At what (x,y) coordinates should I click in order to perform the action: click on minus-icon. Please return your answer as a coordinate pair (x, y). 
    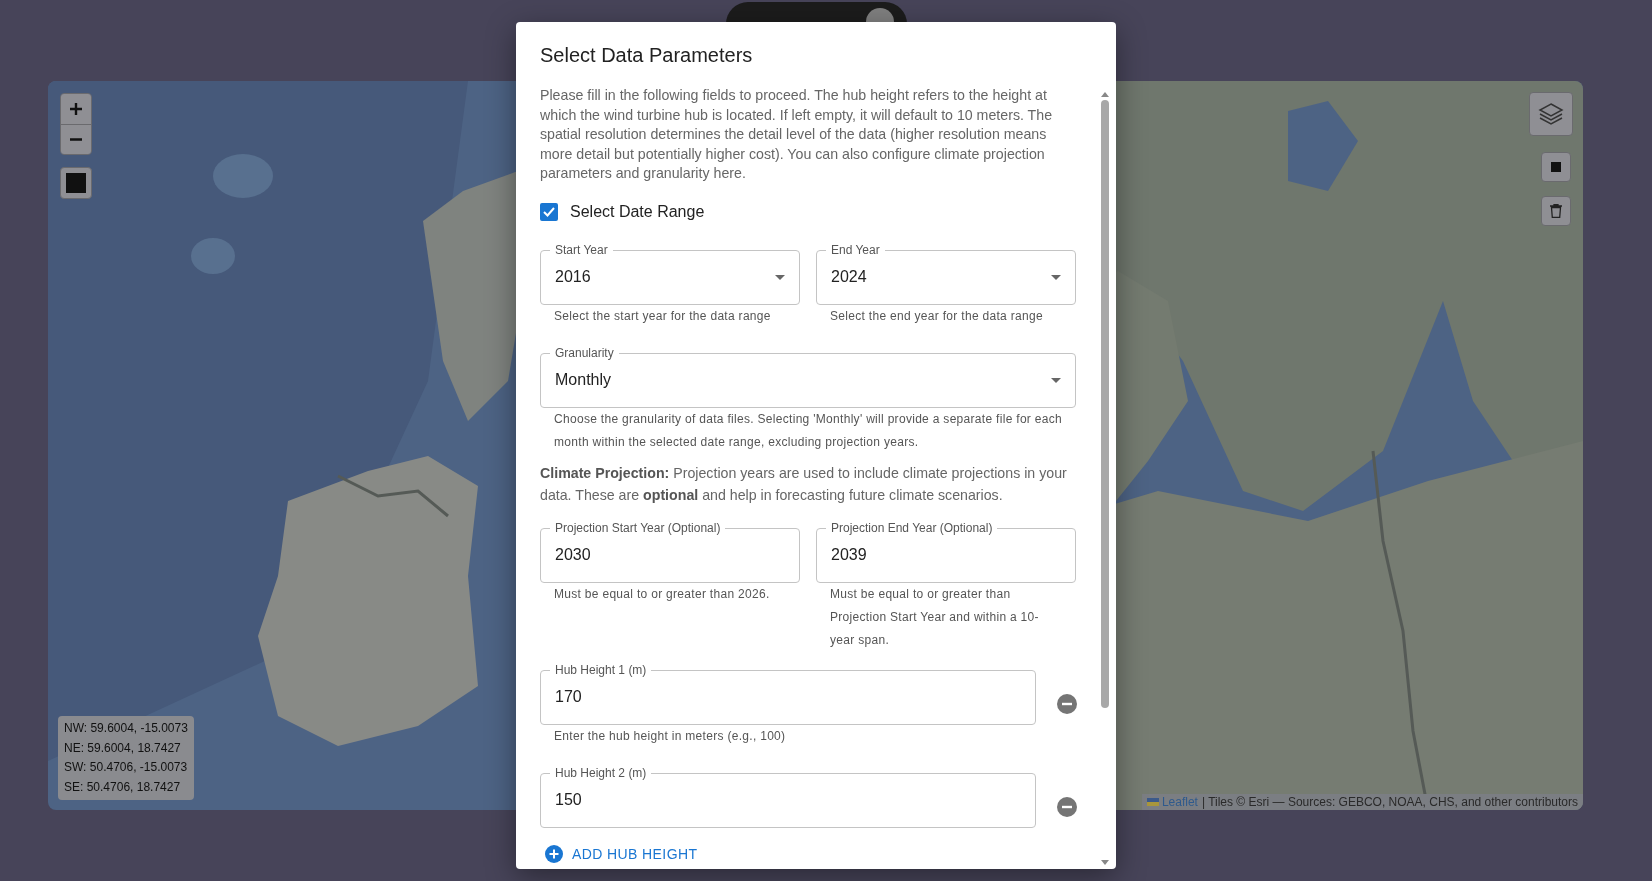
    Looking at the image, I should click on (76, 139).